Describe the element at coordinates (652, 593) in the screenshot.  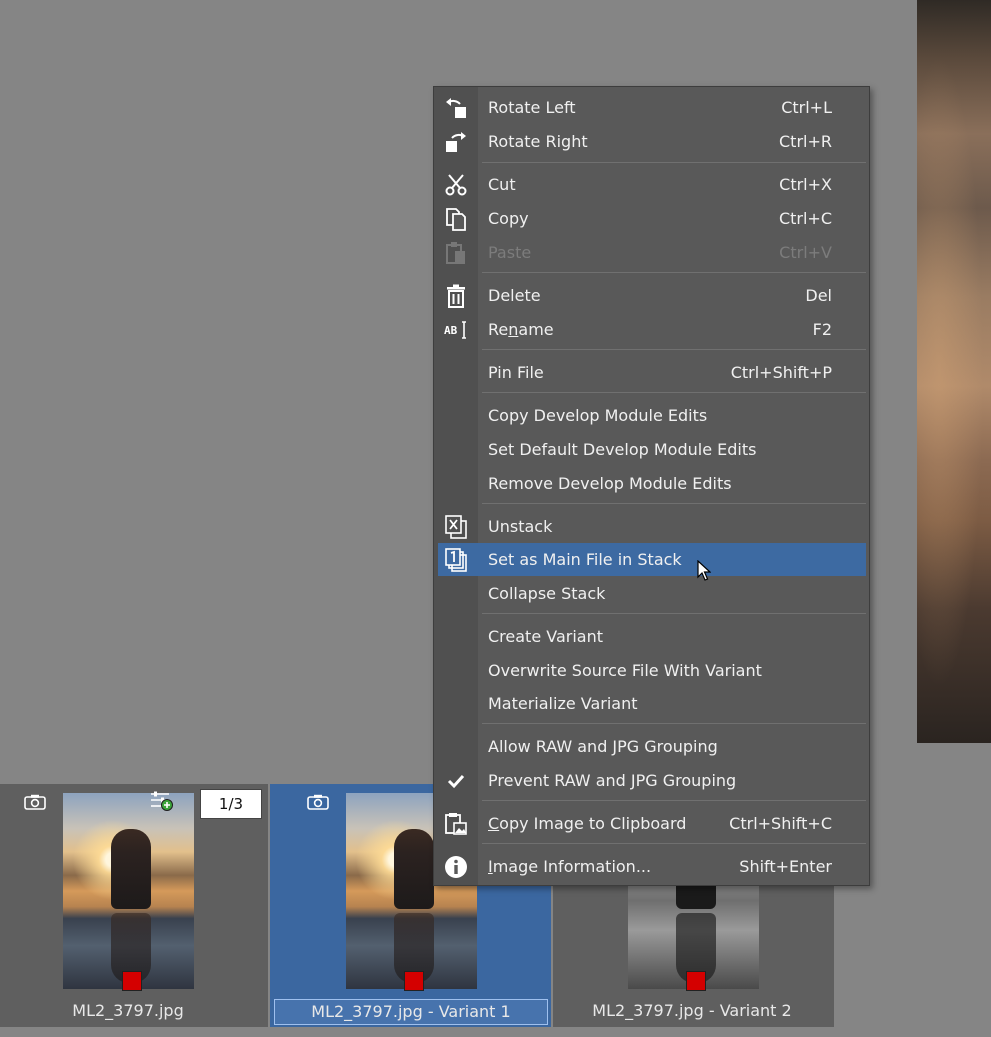
I see `menu-item-collapse-stack: Collapse Stack` at that location.